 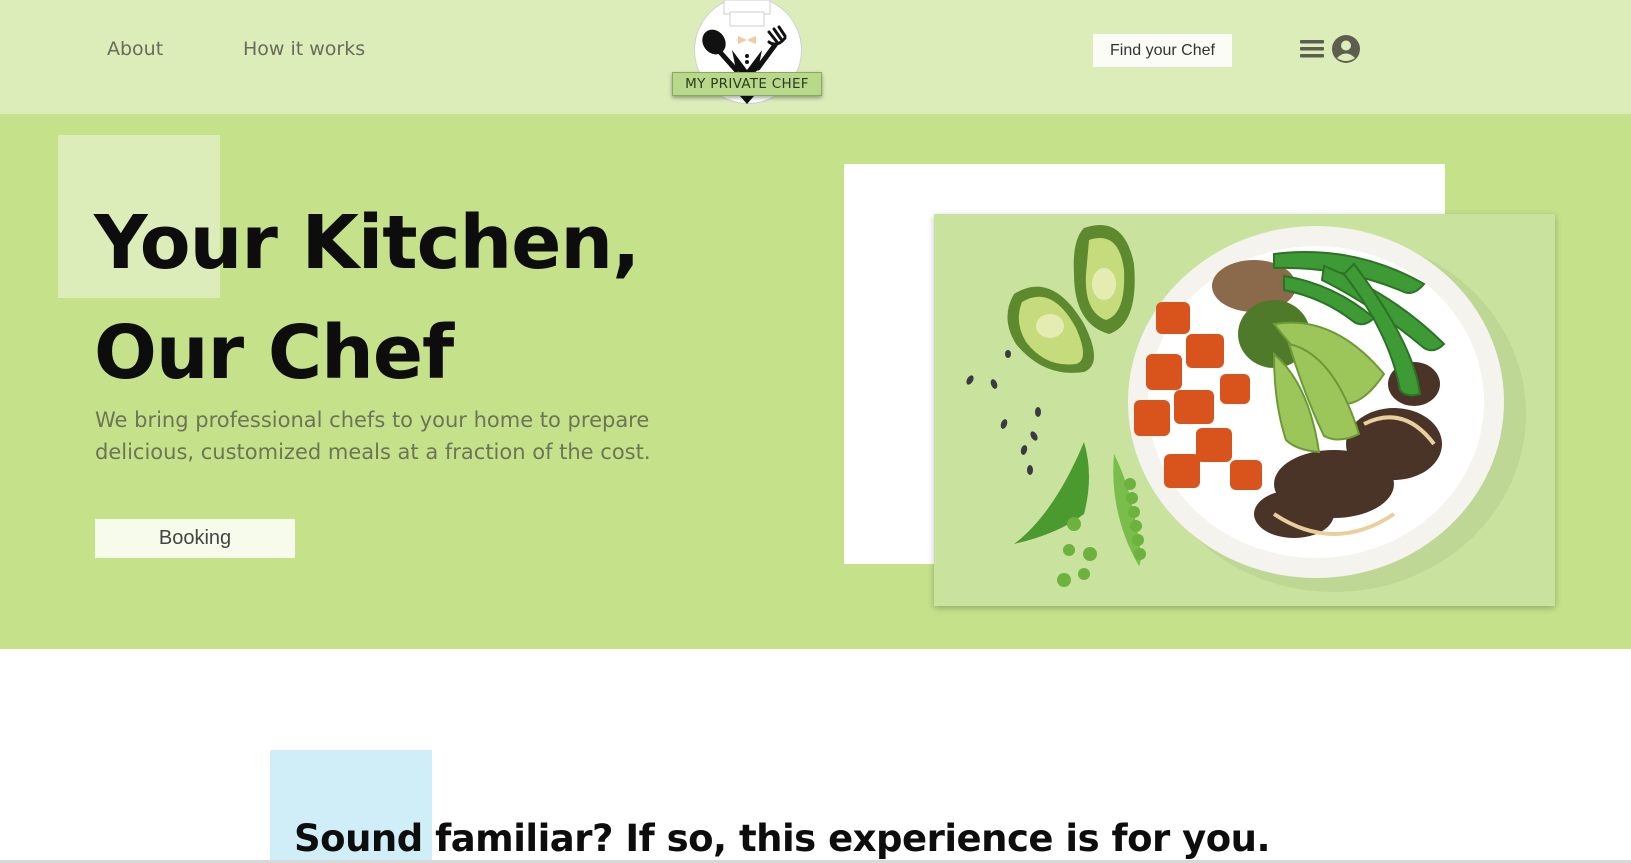 What do you see at coordinates (367, 298) in the screenshot?
I see `hero-title: Your Kitchen, Our Chef` at bounding box center [367, 298].